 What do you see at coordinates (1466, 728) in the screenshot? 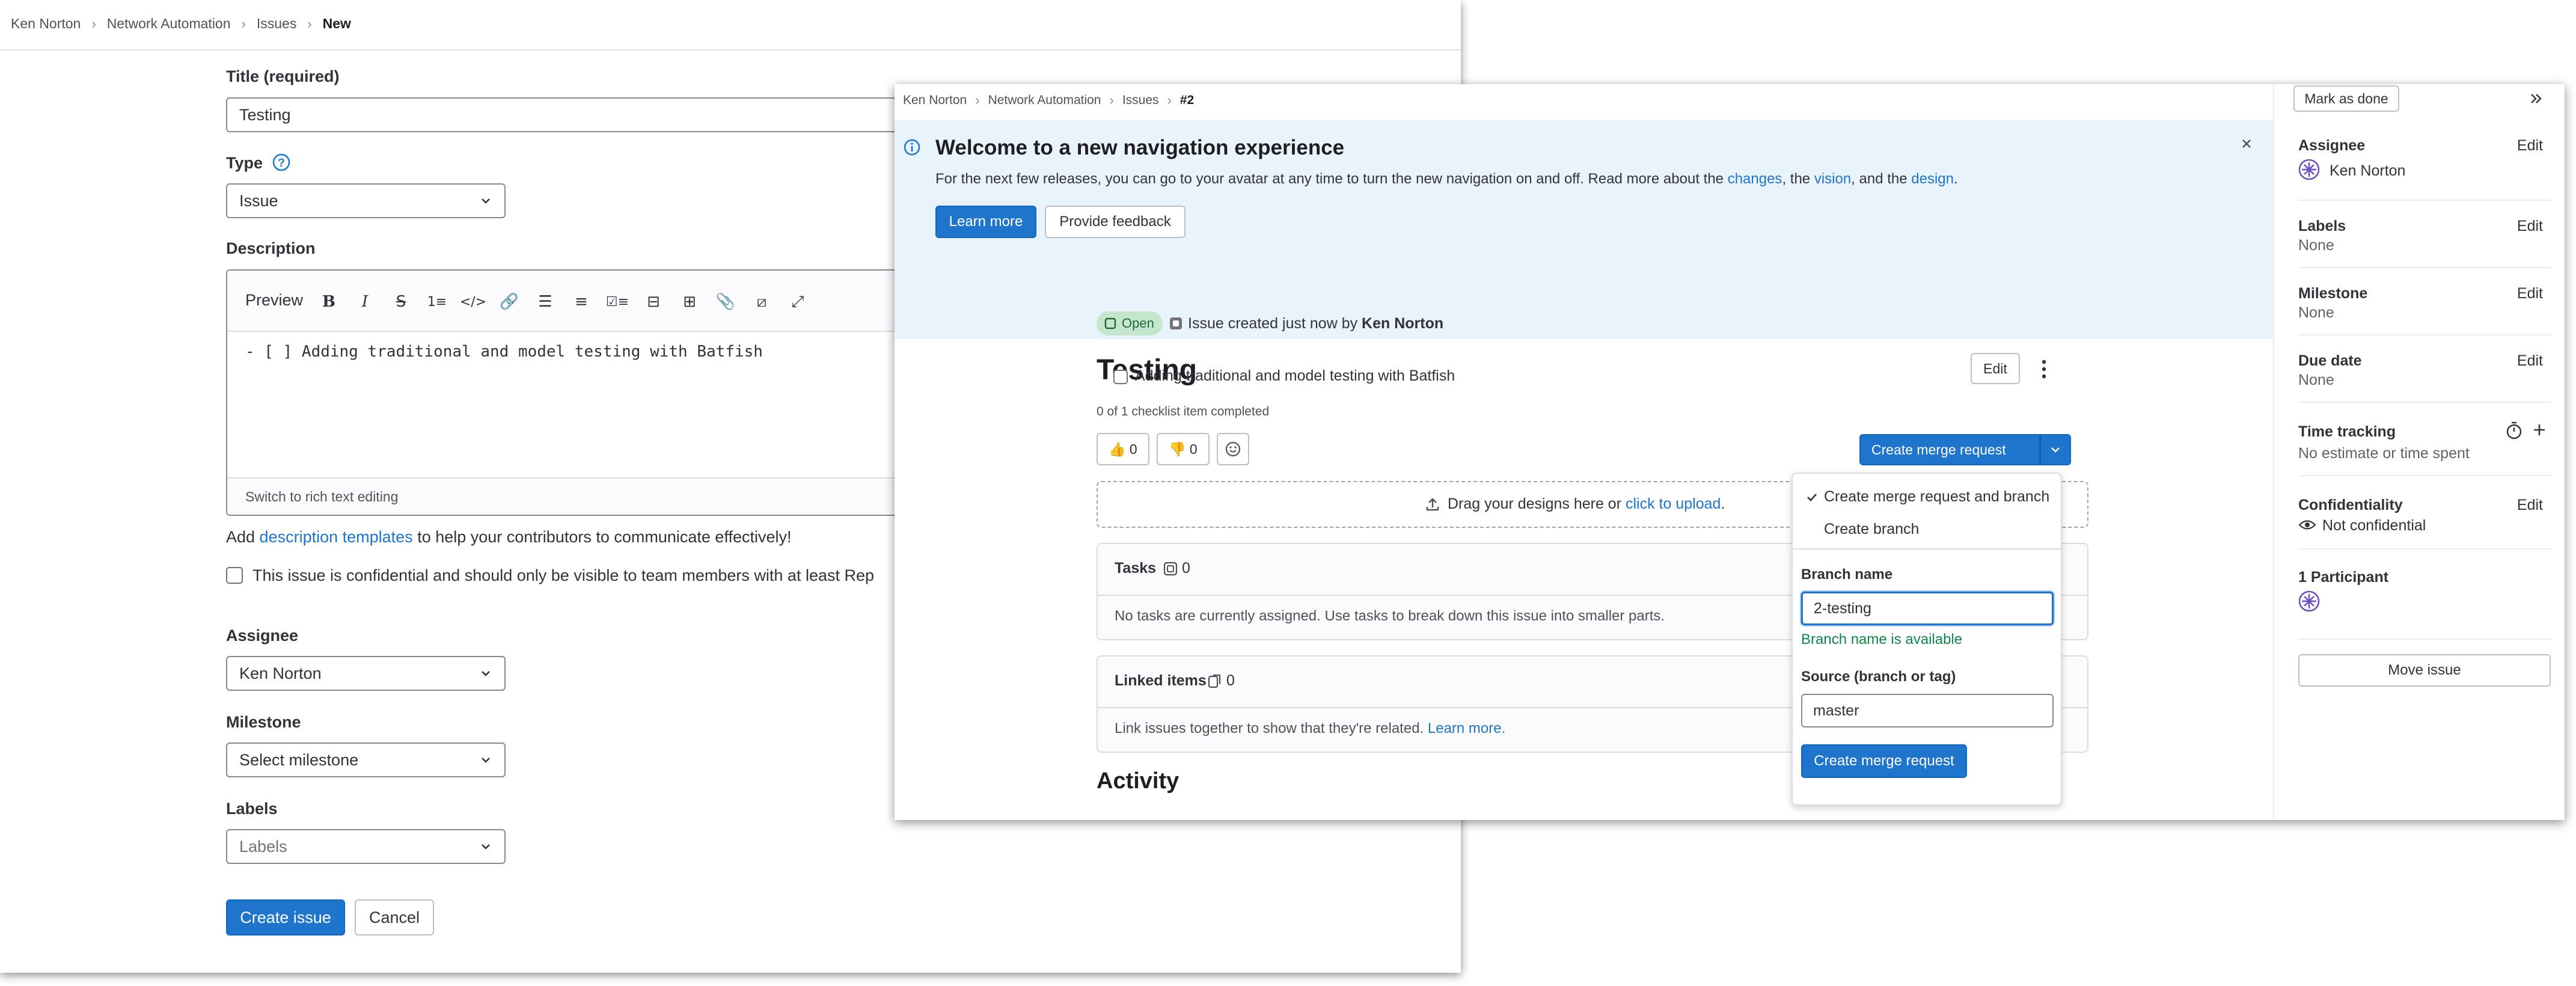
I see `linked-items-learn-more-link: Learn more.` at bounding box center [1466, 728].